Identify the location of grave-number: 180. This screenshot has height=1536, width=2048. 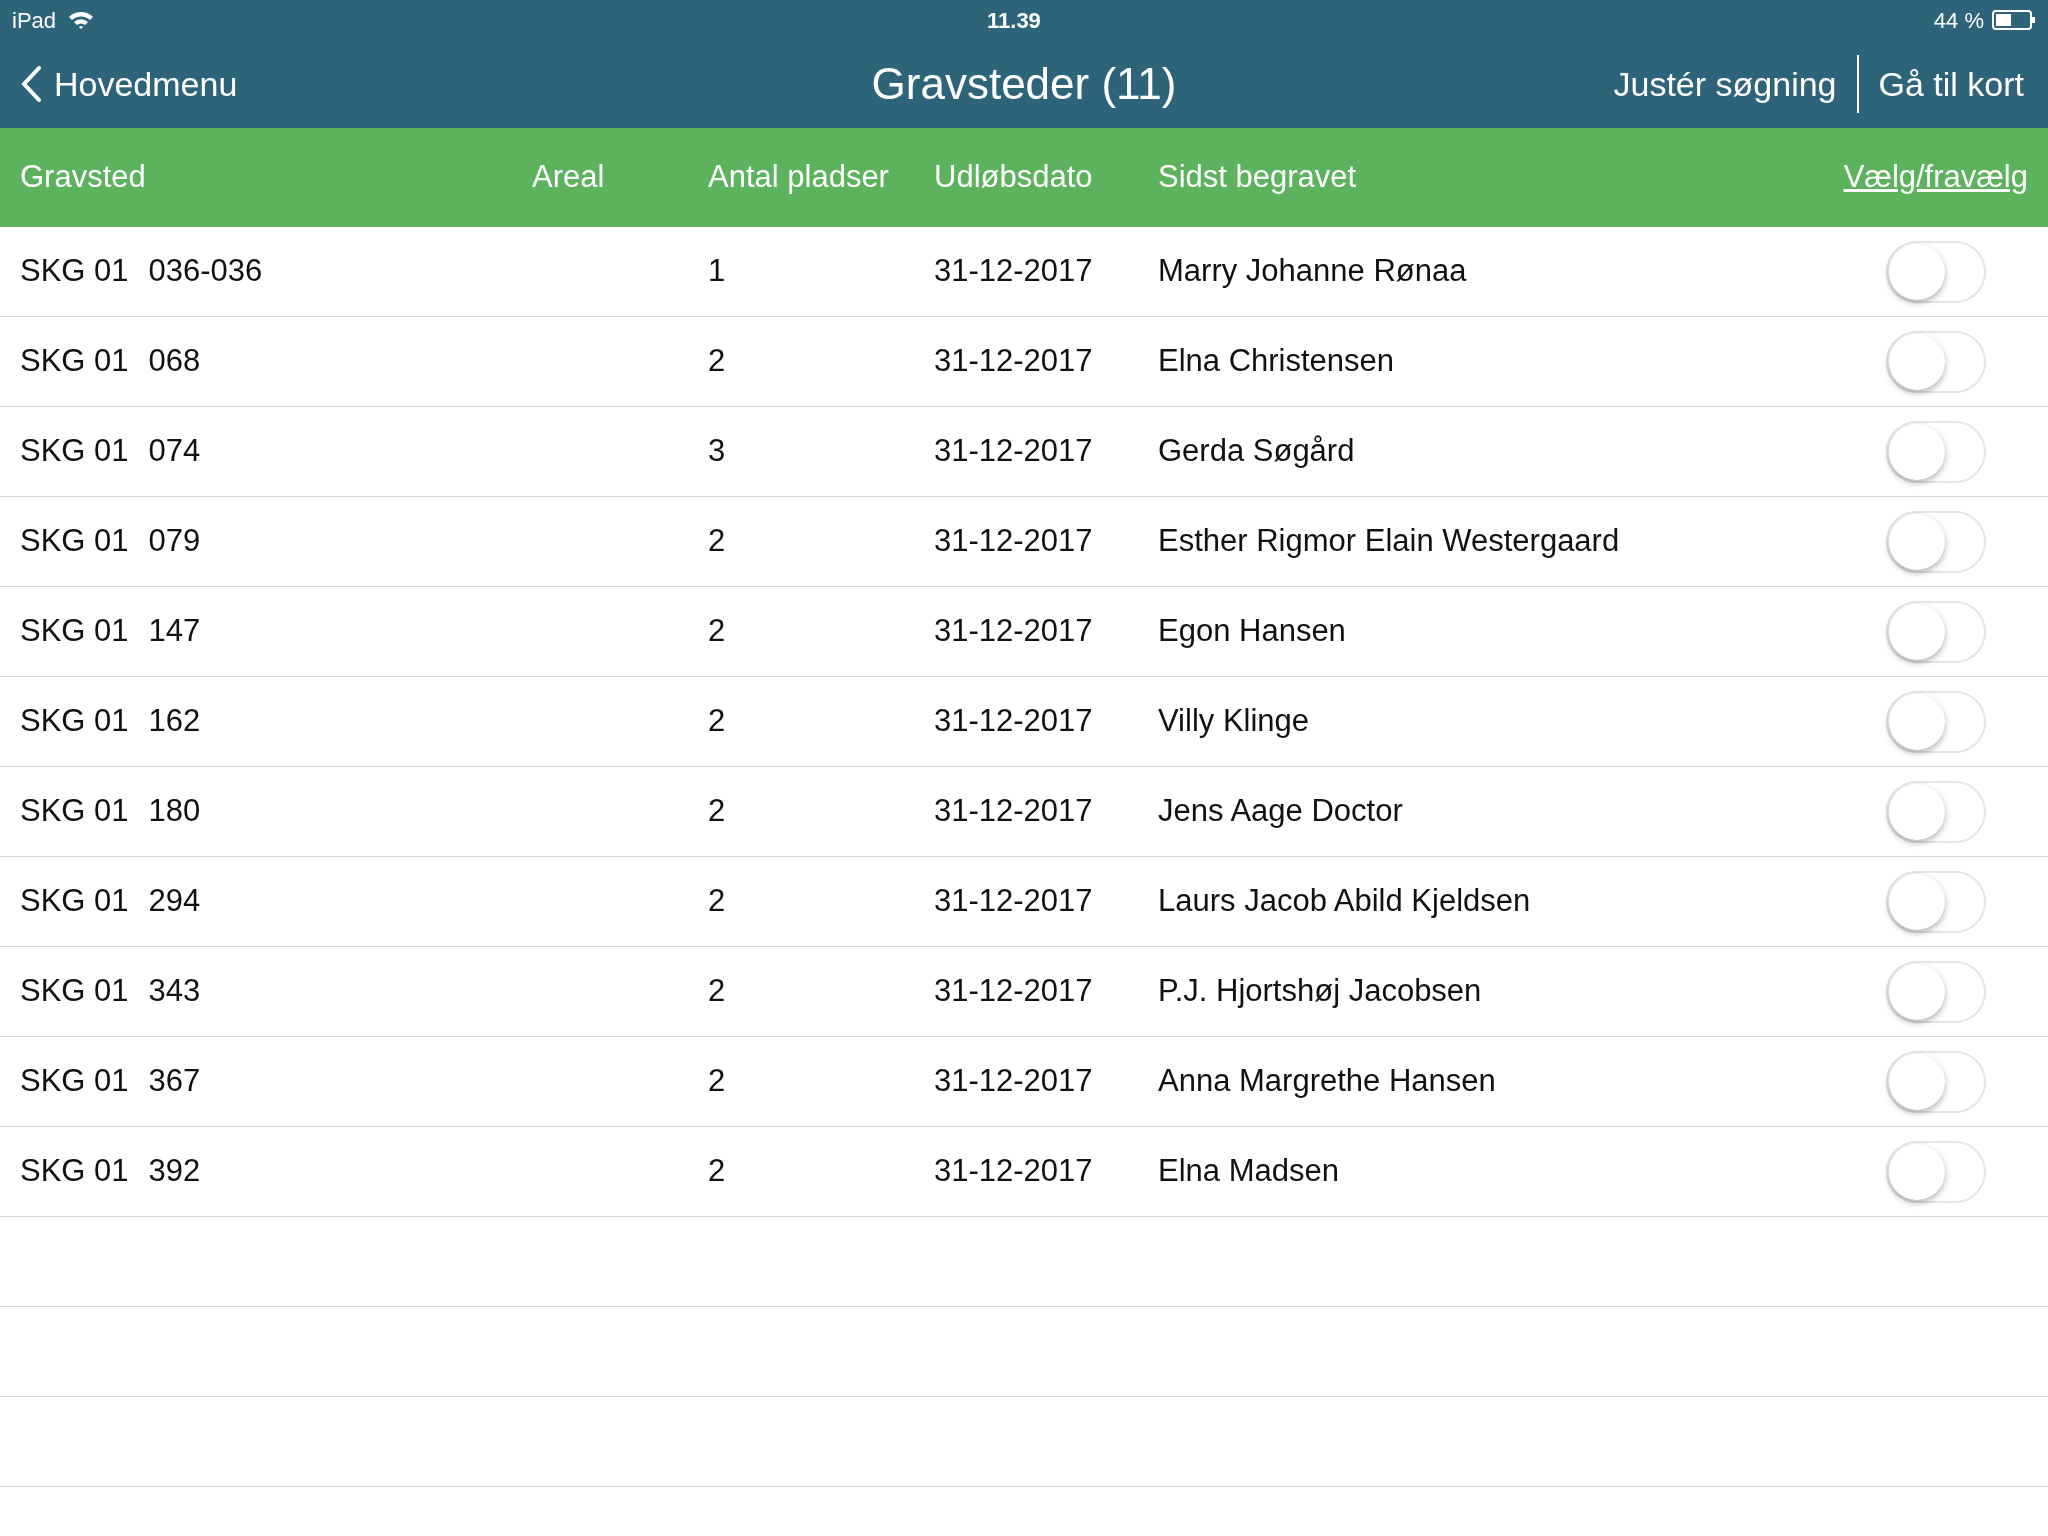
(174, 811).